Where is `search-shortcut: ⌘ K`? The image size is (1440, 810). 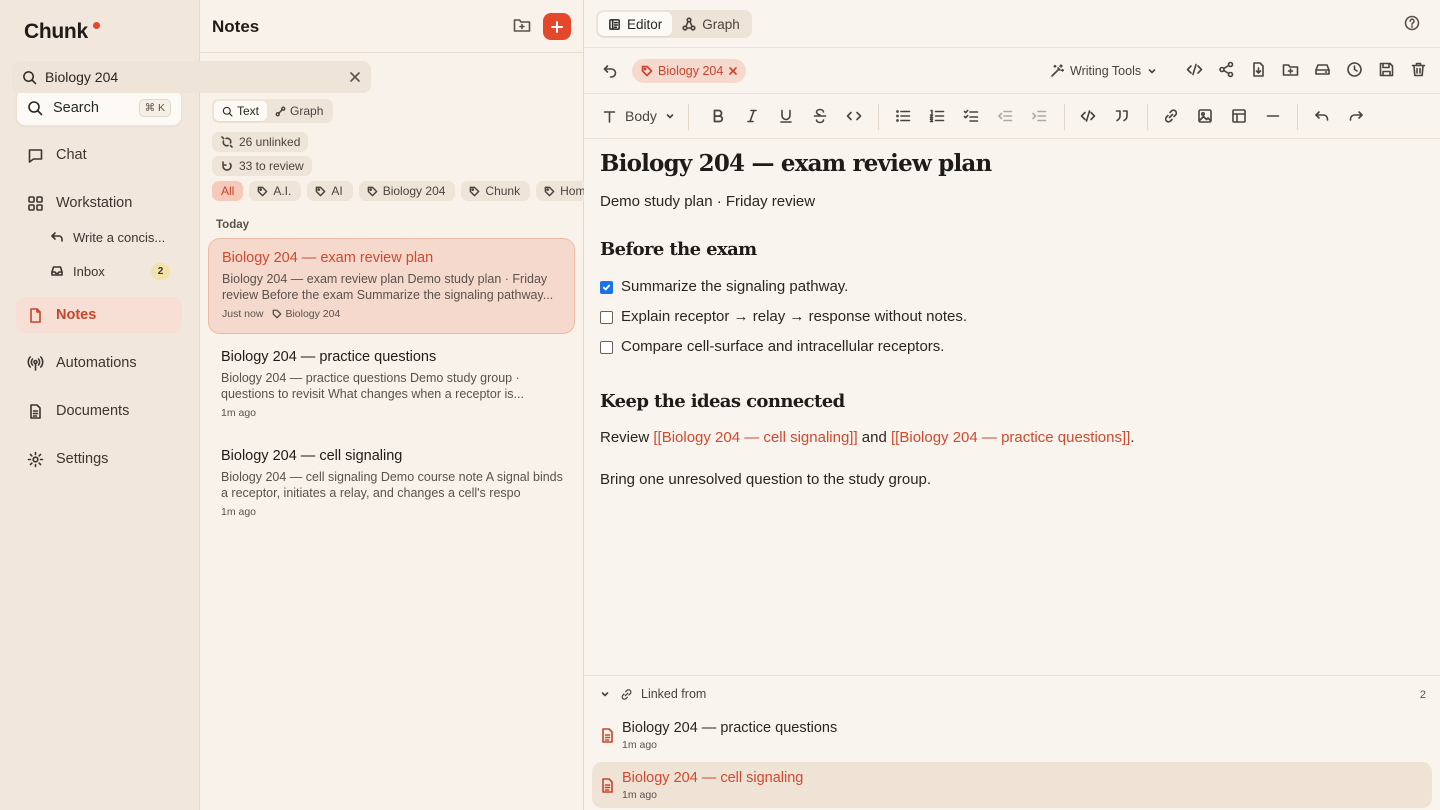 search-shortcut: ⌘ K is located at coordinates (154, 107).